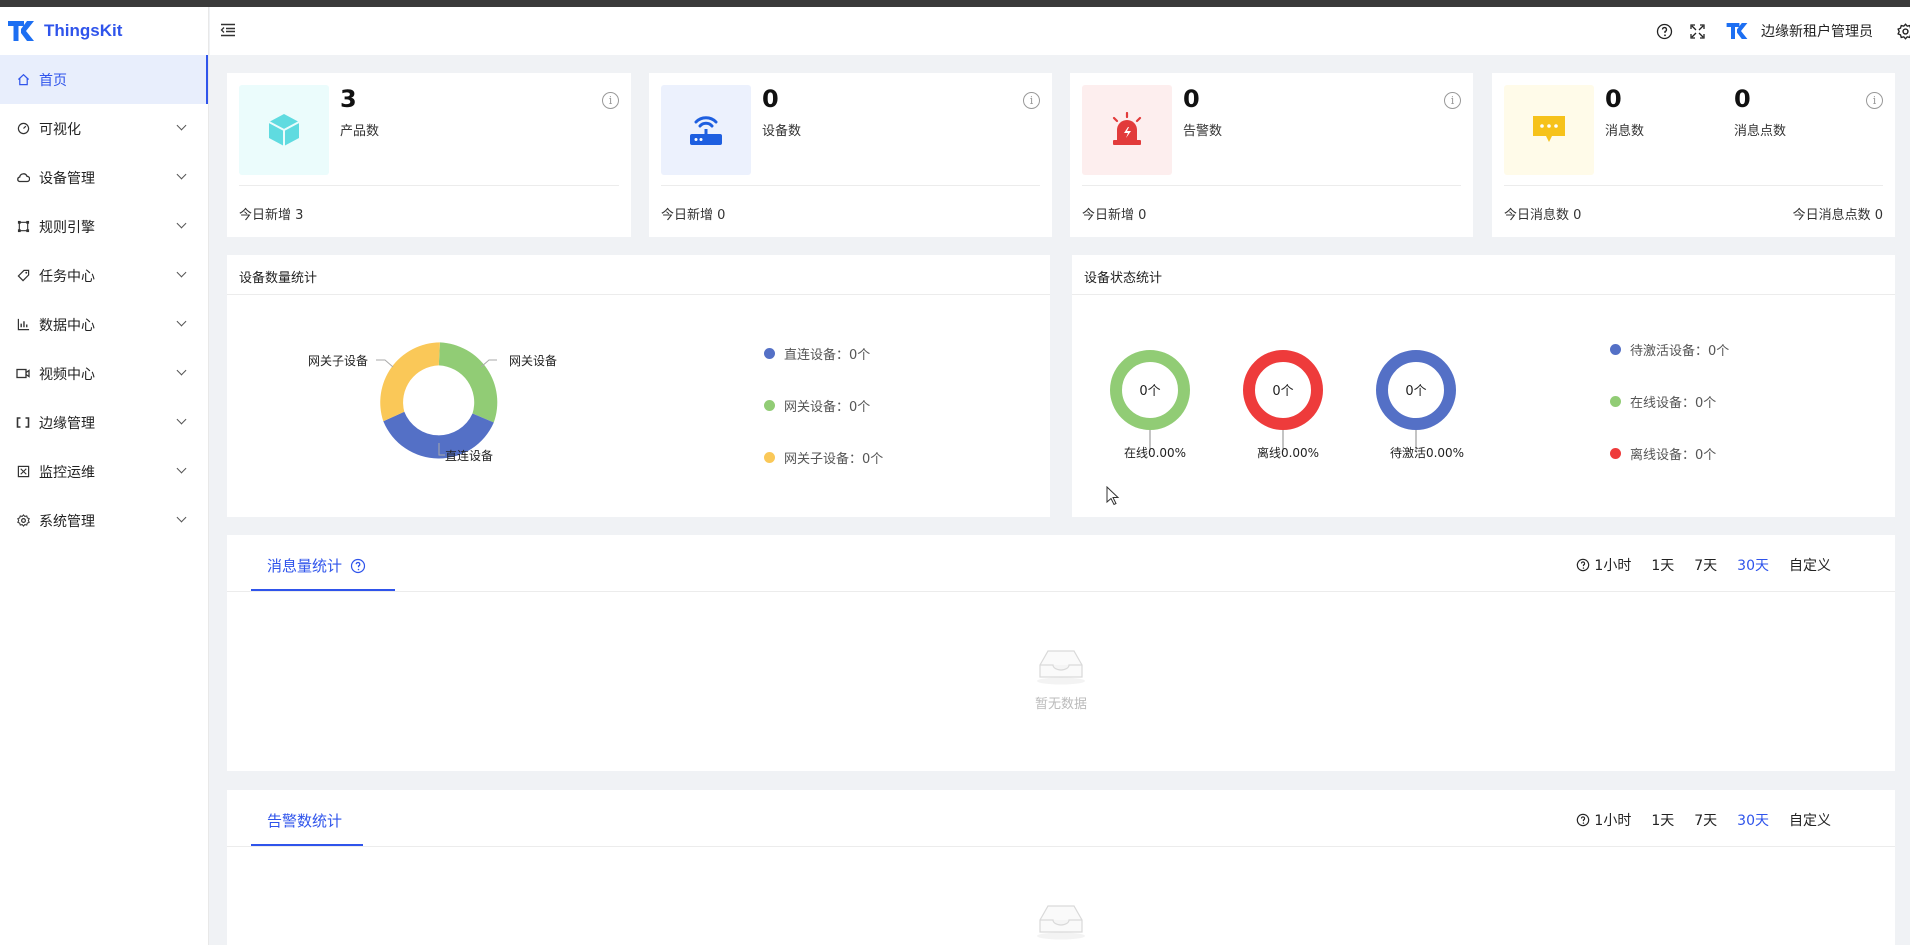 The height and width of the screenshot is (945, 1910). Describe the element at coordinates (1155, 453) in the screenshot. I see `ring-caption-online: 在线0.00%` at that location.